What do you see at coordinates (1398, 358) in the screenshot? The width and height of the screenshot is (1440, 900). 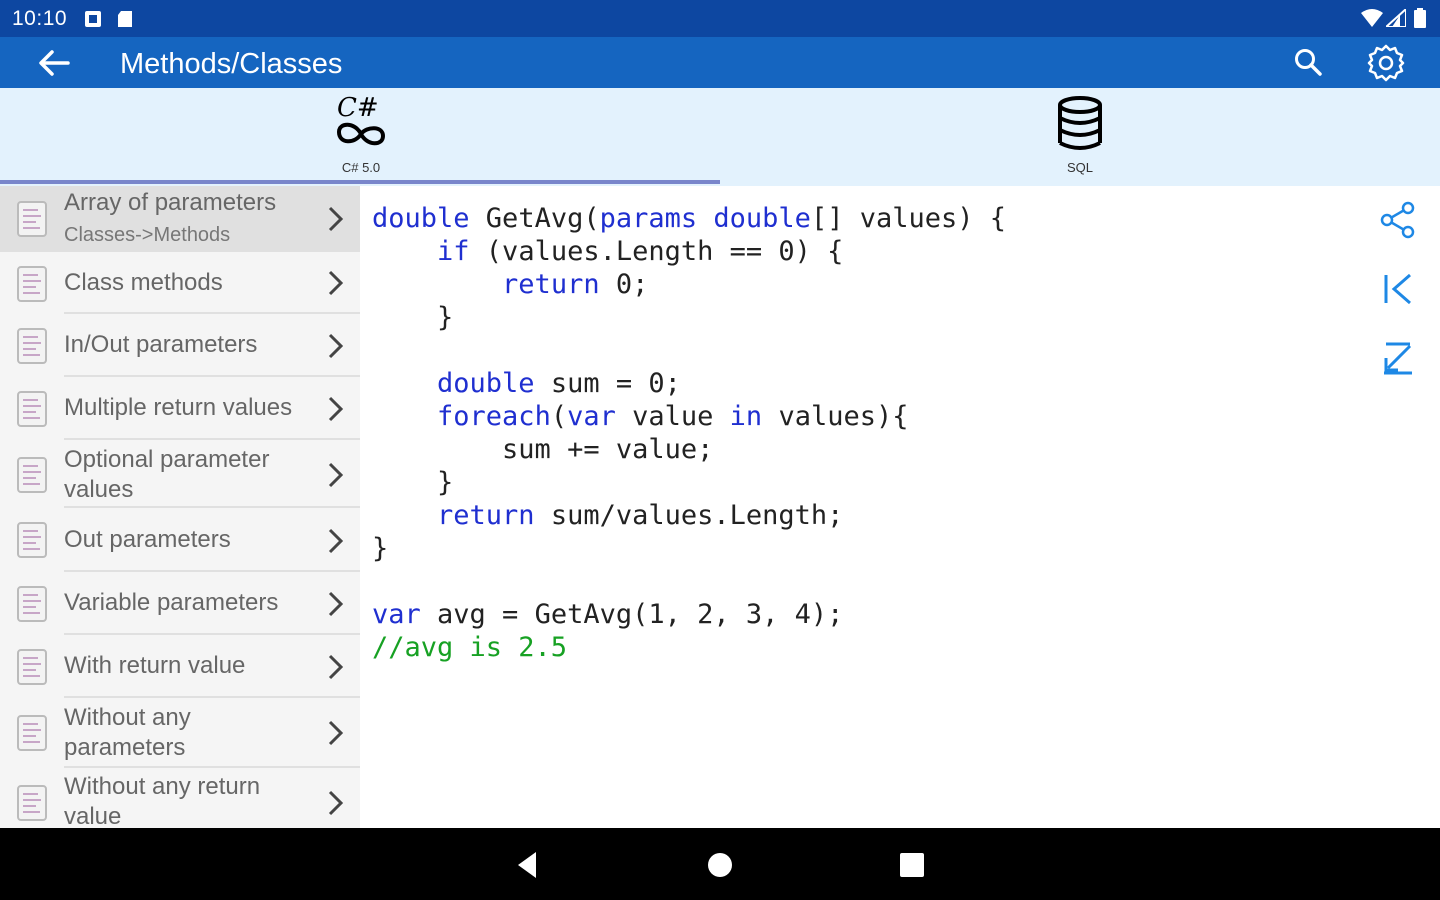 I see `jump-to-last-icon` at bounding box center [1398, 358].